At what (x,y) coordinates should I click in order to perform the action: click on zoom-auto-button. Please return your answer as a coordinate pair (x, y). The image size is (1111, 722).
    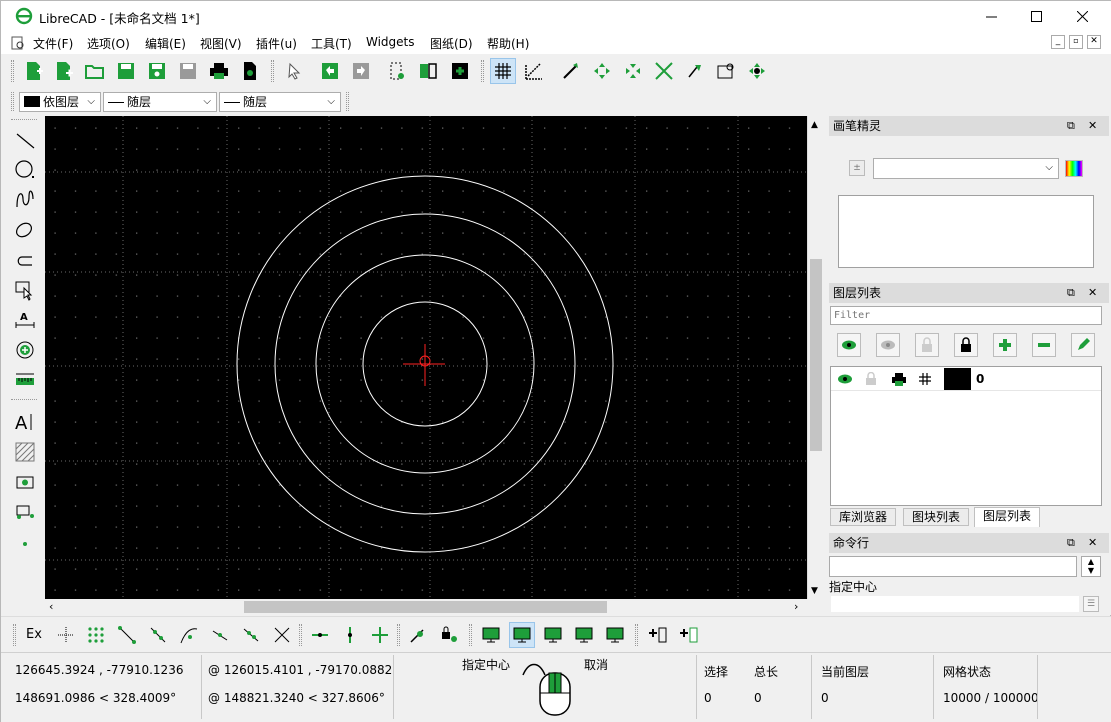
    Looking at the image, I should click on (664, 71).